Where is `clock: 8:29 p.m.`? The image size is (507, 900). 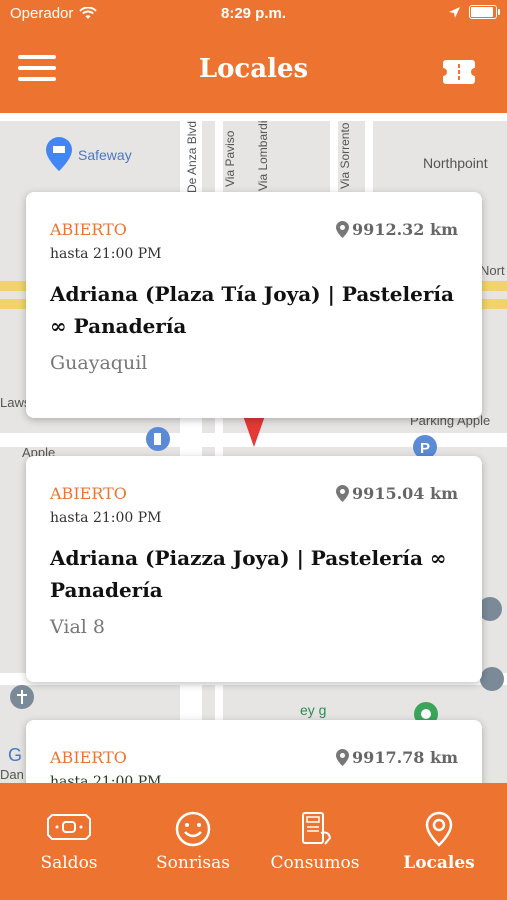 clock: 8:29 p.m. is located at coordinates (253, 13).